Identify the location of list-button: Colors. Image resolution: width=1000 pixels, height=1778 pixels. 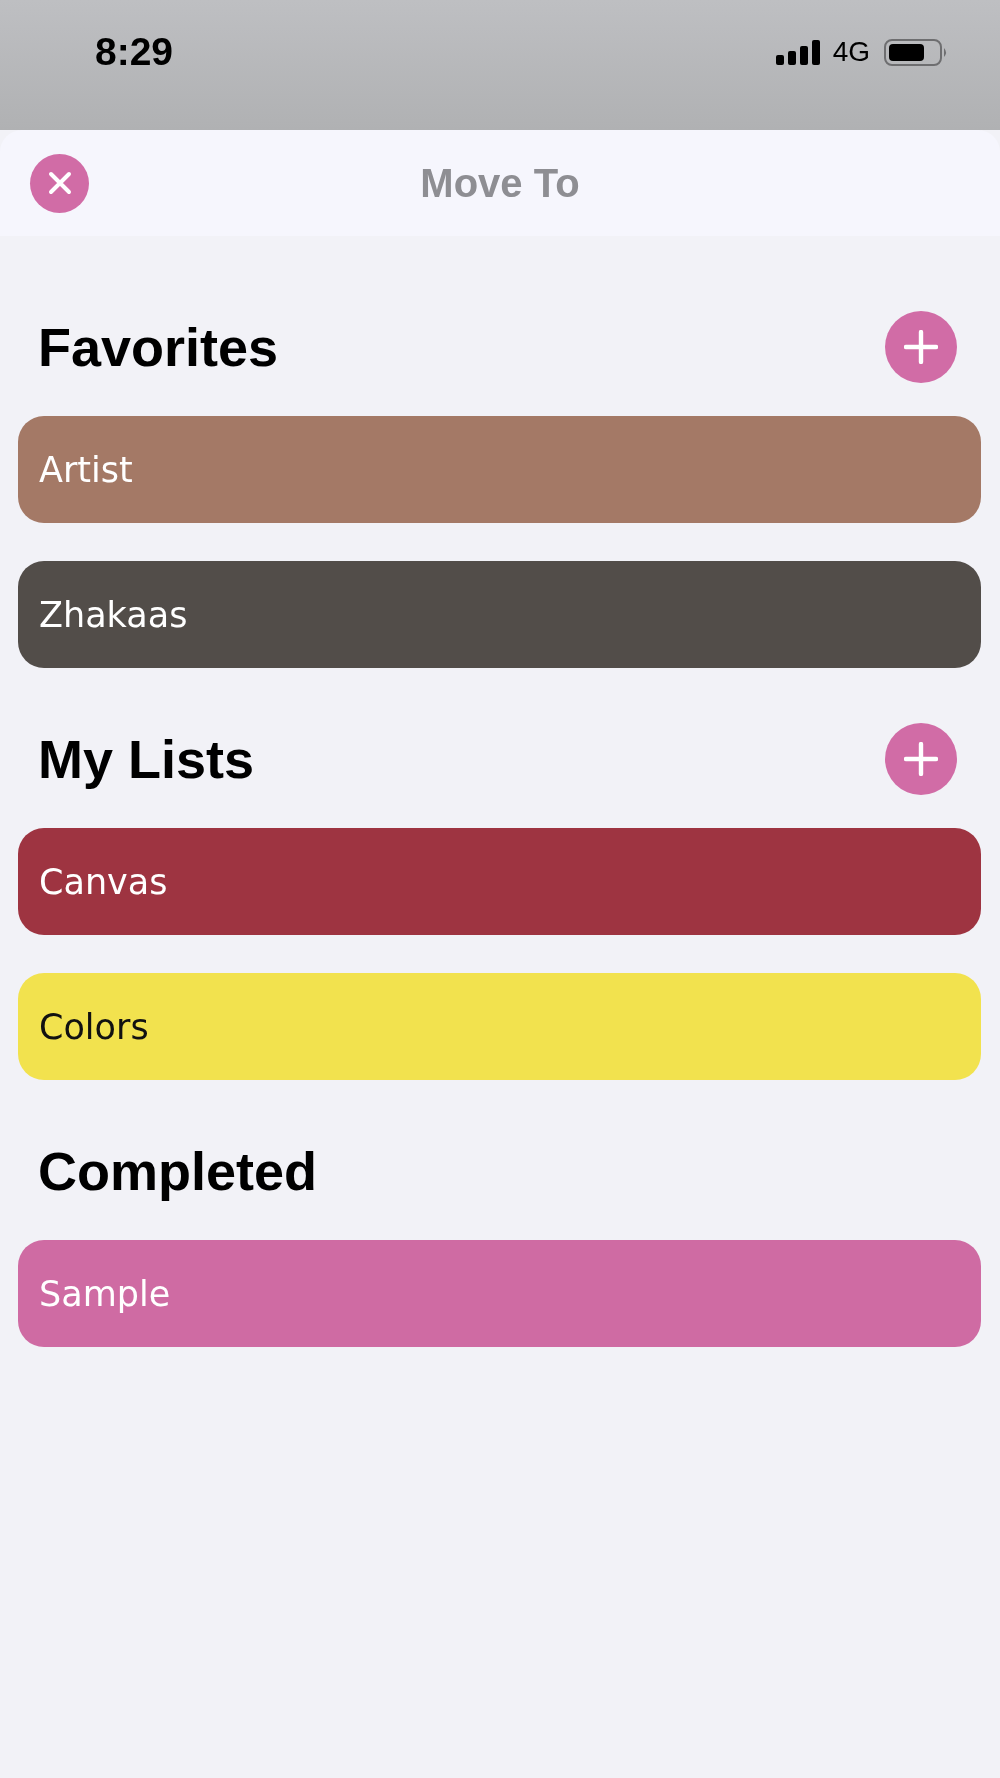
(499, 1026).